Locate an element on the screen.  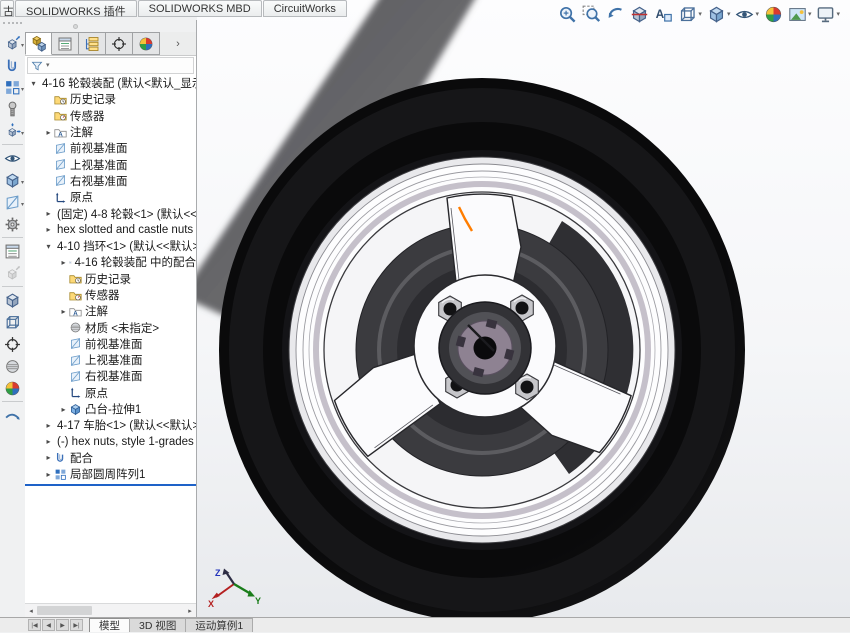
document-tab: 模型 is located at coordinates (109, 625).